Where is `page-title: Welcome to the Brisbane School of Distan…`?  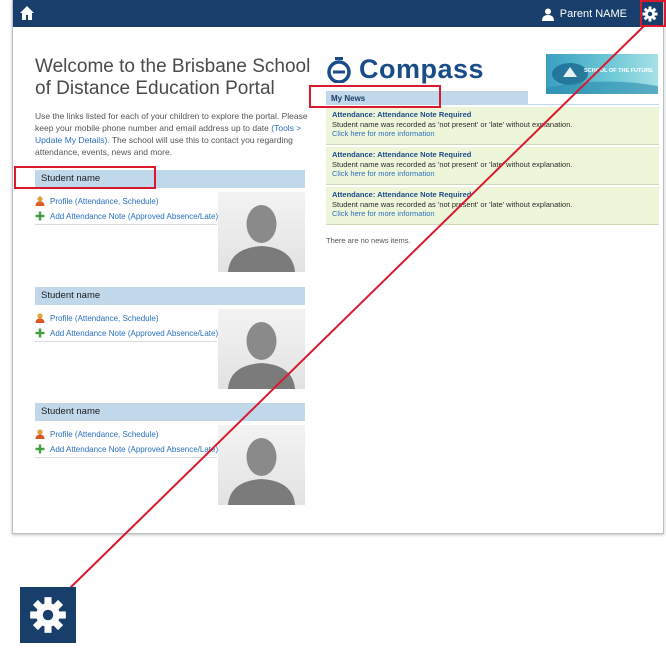 page-title: Welcome to the Brisbane School of Distan… is located at coordinates (173, 77).